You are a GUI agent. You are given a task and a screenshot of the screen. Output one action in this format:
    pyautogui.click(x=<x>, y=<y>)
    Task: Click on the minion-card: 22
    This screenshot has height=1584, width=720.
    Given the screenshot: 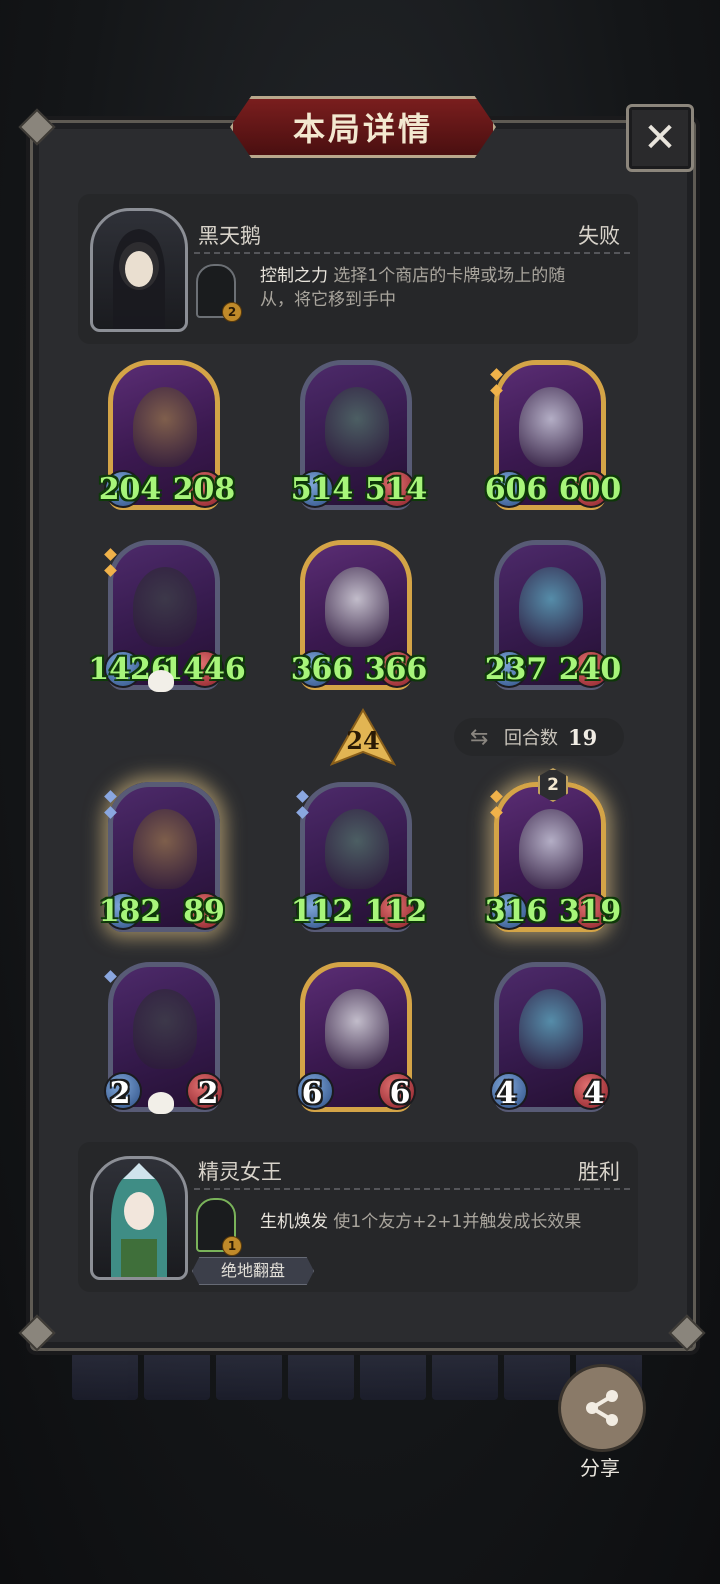 What is the action you would take?
    pyautogui.click(x=164, y=1040)
    